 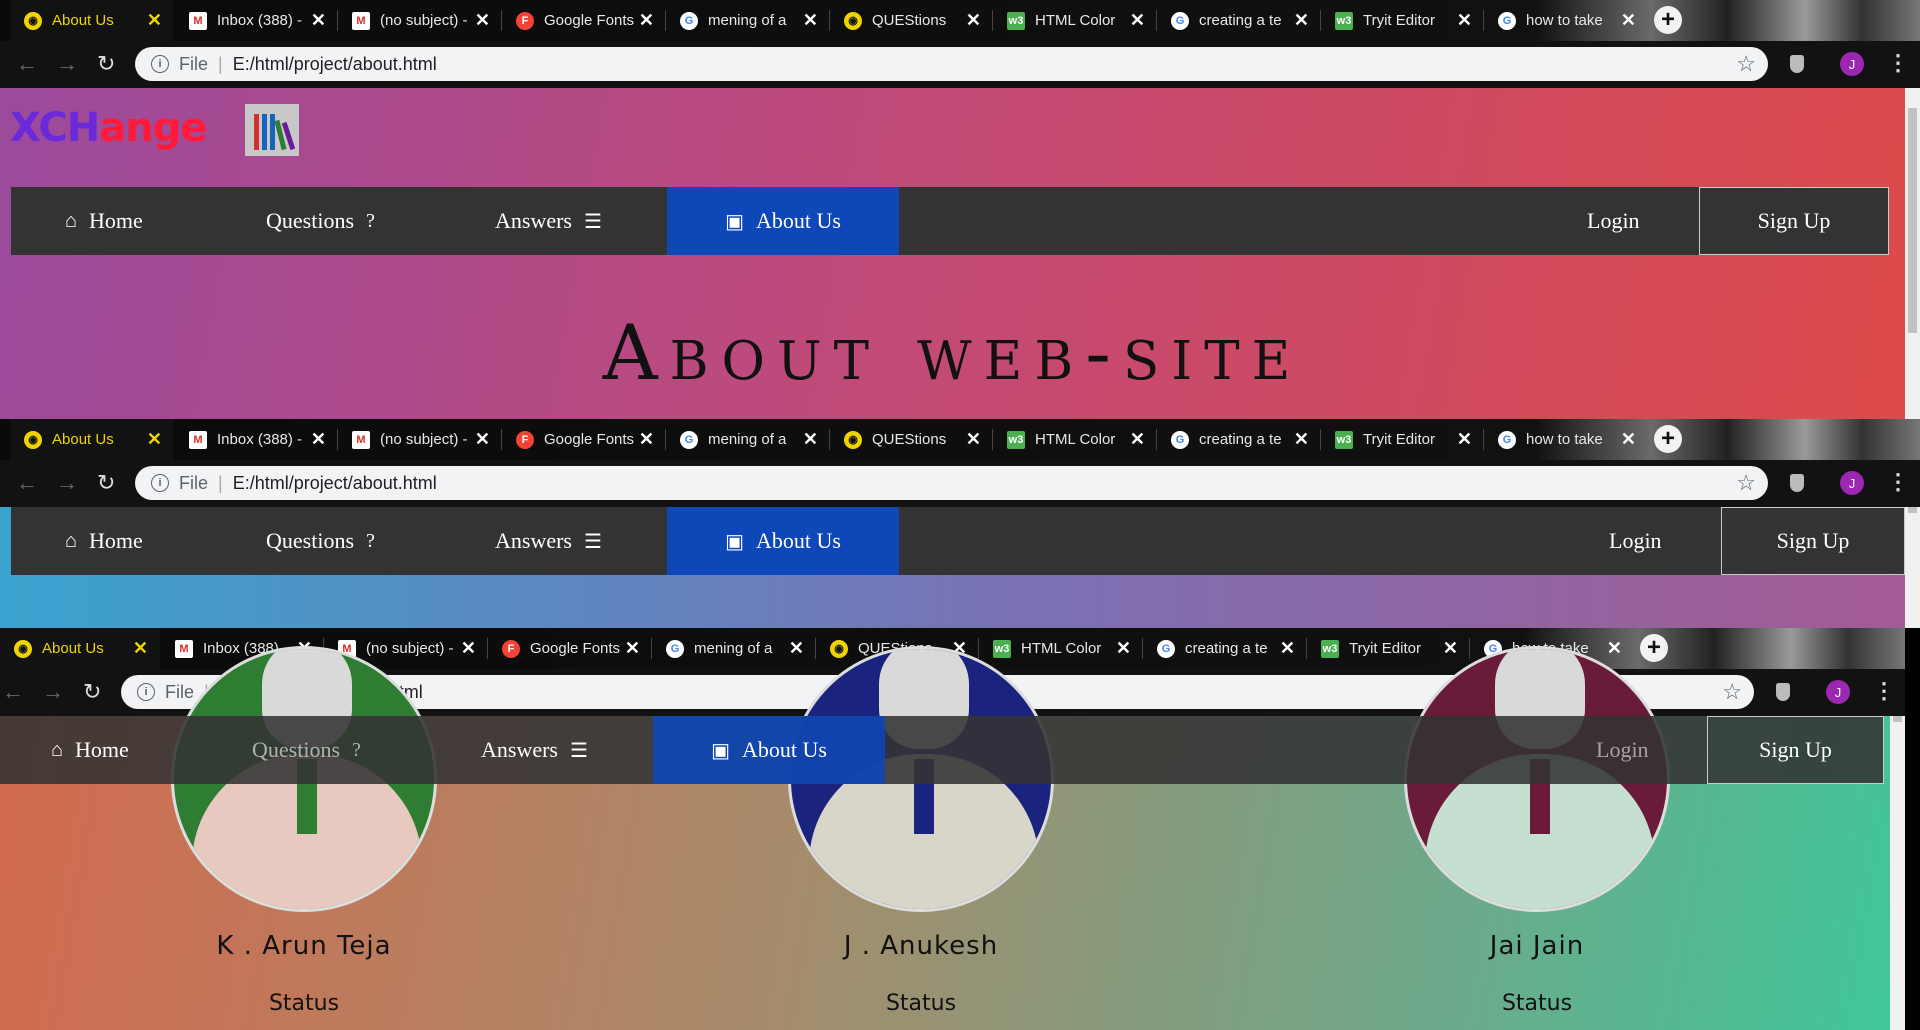 What do you see at coordinates (108, 128) in the screenshot?
I see `site-logo: XCHange` at bounding box center [108, 128].